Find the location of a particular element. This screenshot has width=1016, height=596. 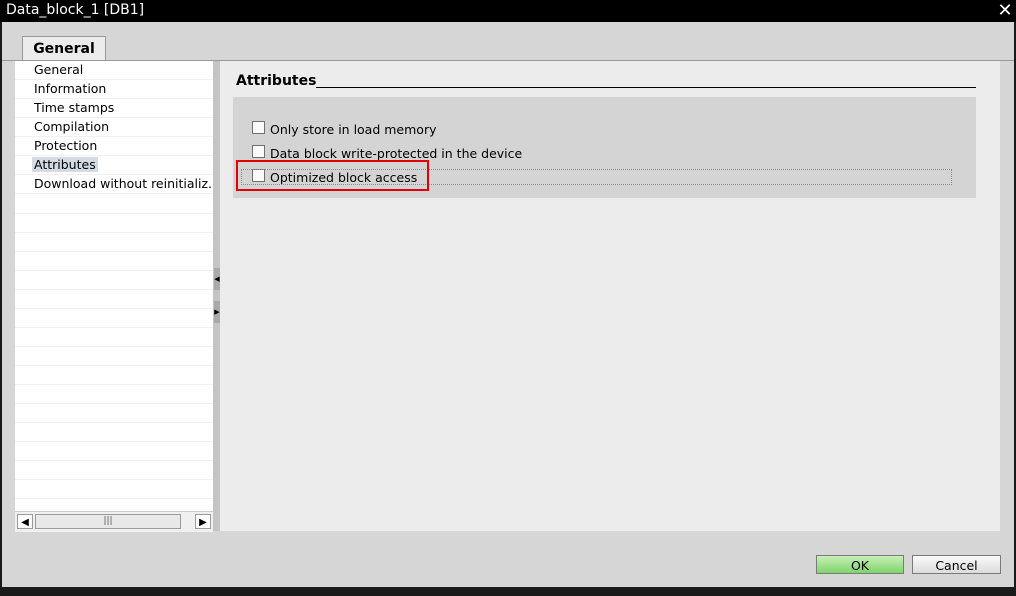

panel-splitter: ◀ ▶ is located at coordinates (216, 296).